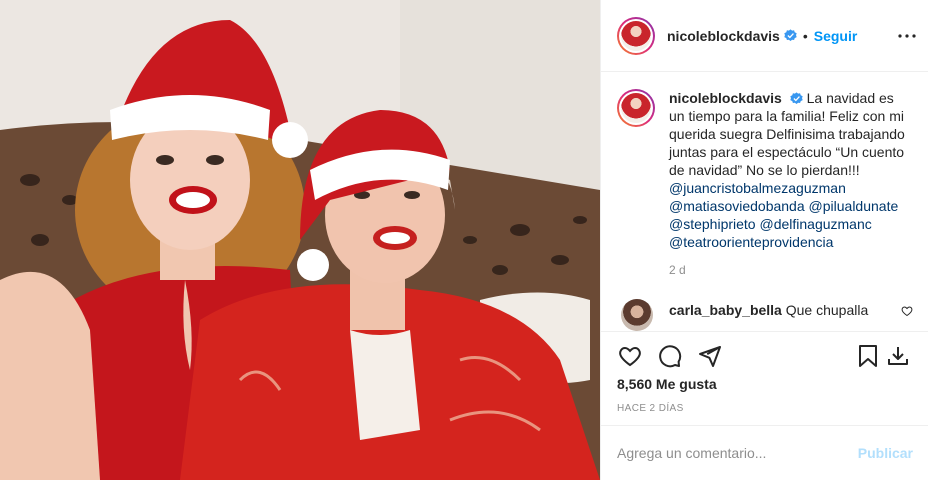  Describe the element at coordinates (710, 356) in the screenshot. I see `share-icon` at that location.